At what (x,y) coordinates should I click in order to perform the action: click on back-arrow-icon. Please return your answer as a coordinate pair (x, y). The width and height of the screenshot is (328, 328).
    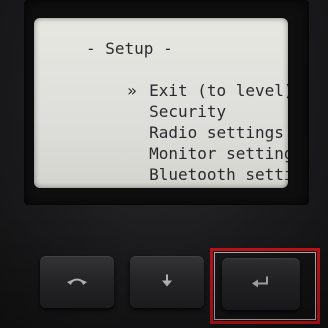
    Looking at the image, I should click on (77, 282).